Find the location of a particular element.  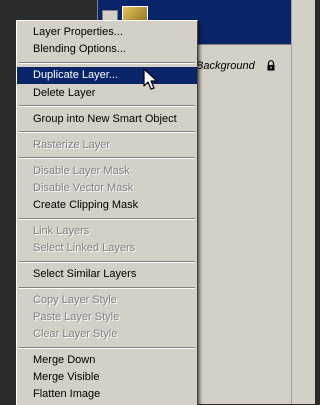

menu-item-merge-visible: Merge Visible is located at coordinates (107, 377).